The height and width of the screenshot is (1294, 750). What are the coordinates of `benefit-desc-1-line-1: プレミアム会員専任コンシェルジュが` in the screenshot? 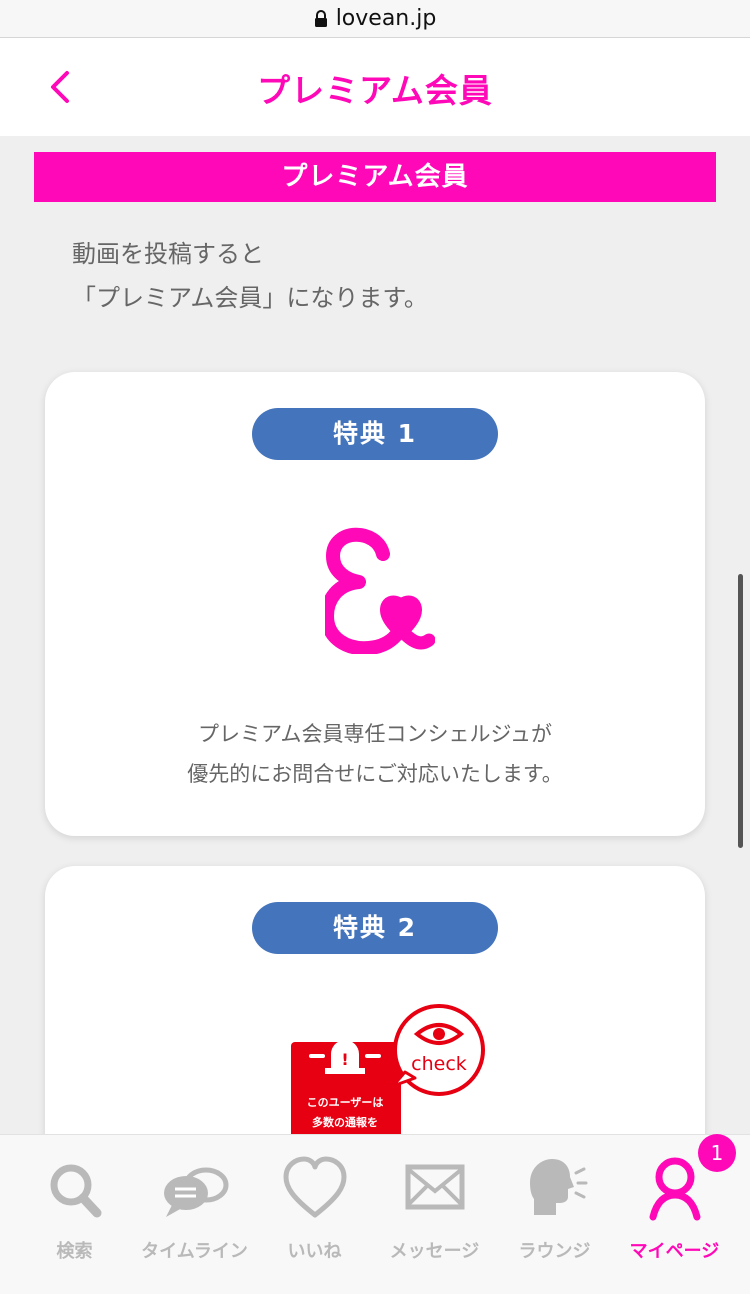 It's located at (375, 734).